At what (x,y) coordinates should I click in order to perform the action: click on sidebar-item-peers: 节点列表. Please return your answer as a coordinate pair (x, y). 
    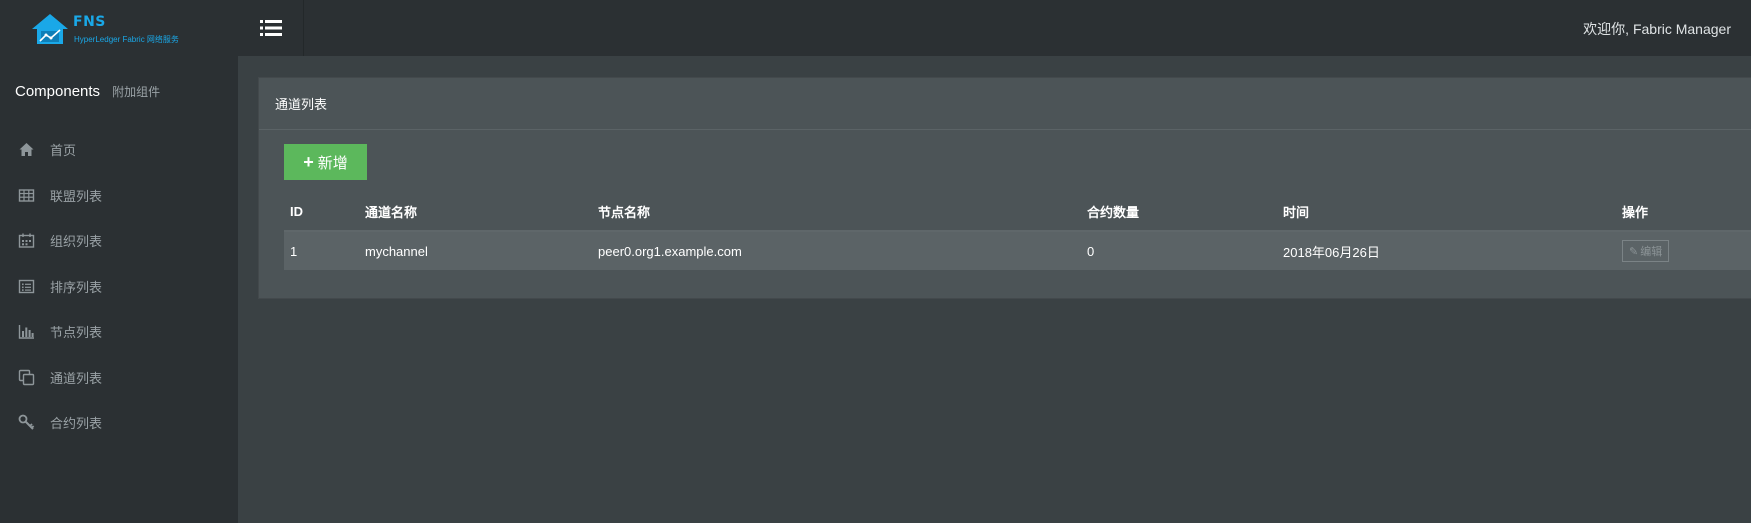
    Looking at the image, I should click on (119, 332).